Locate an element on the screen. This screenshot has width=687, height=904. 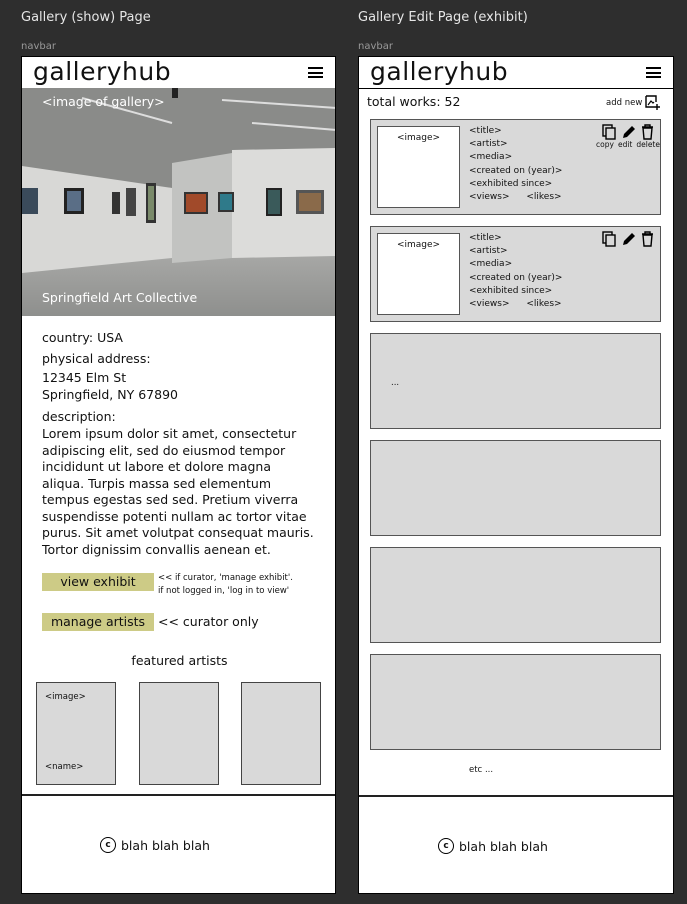
address-line-2: Springfield, NY 67890 is located at coordinates (110, 394).